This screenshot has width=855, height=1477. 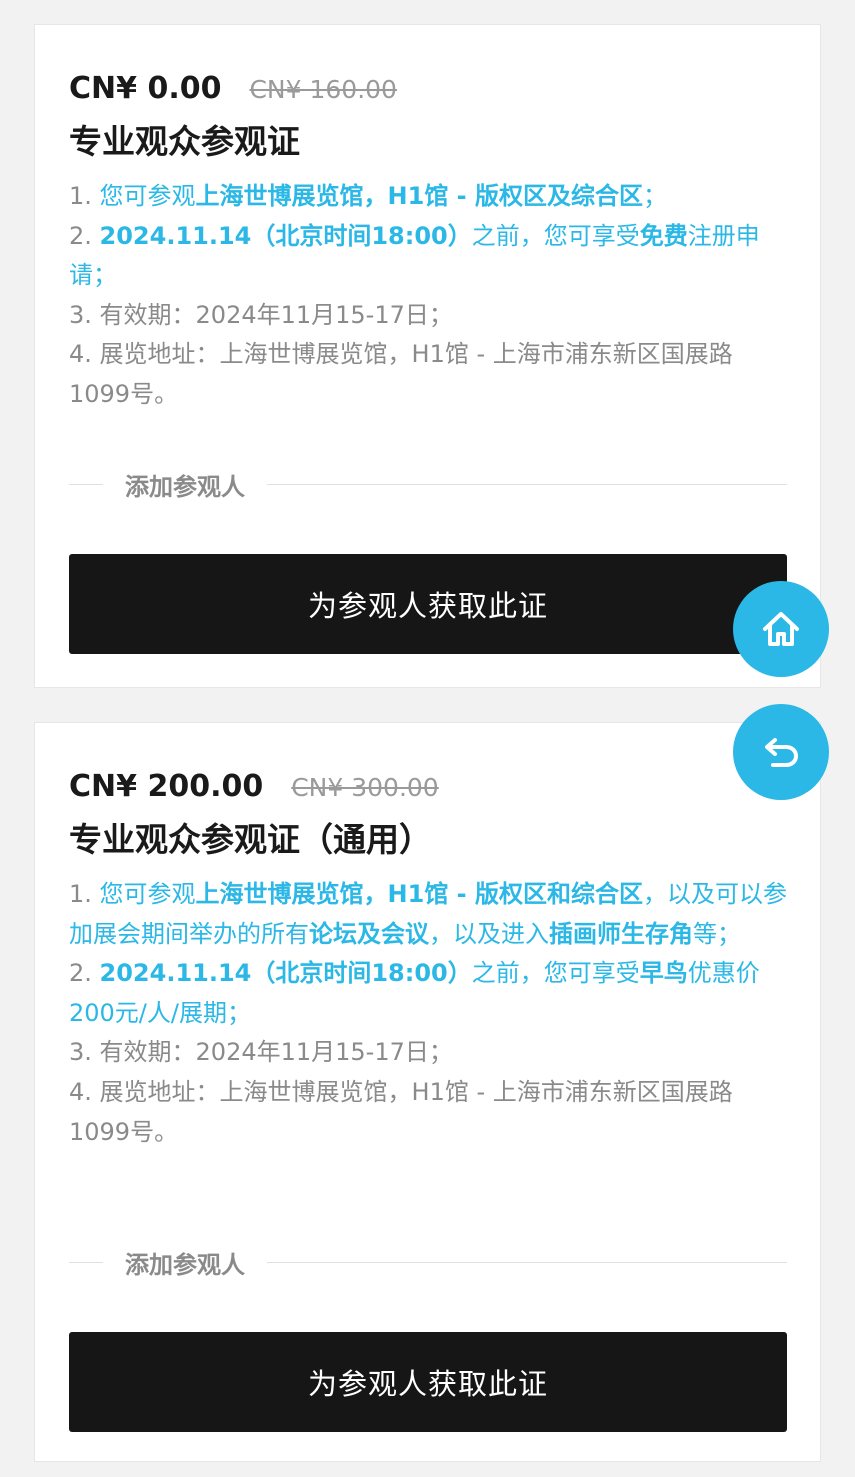 What do you see at coordinates (429, 256) in the screenshot?
I see `detail-line: 2. 2024.11.14（北京时间18:00）之前，您可享受免费注册申请；` at bounding box center [429, 256].